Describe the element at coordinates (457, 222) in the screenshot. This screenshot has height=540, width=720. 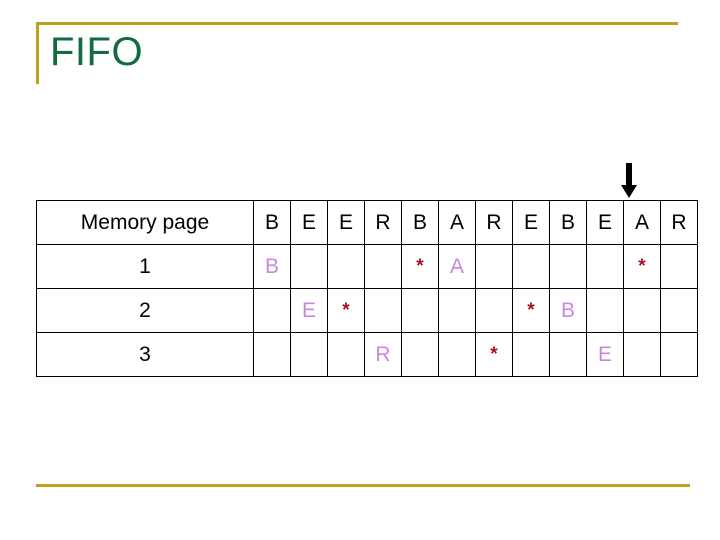
I see `reference-string-cell-6: A` at that location.